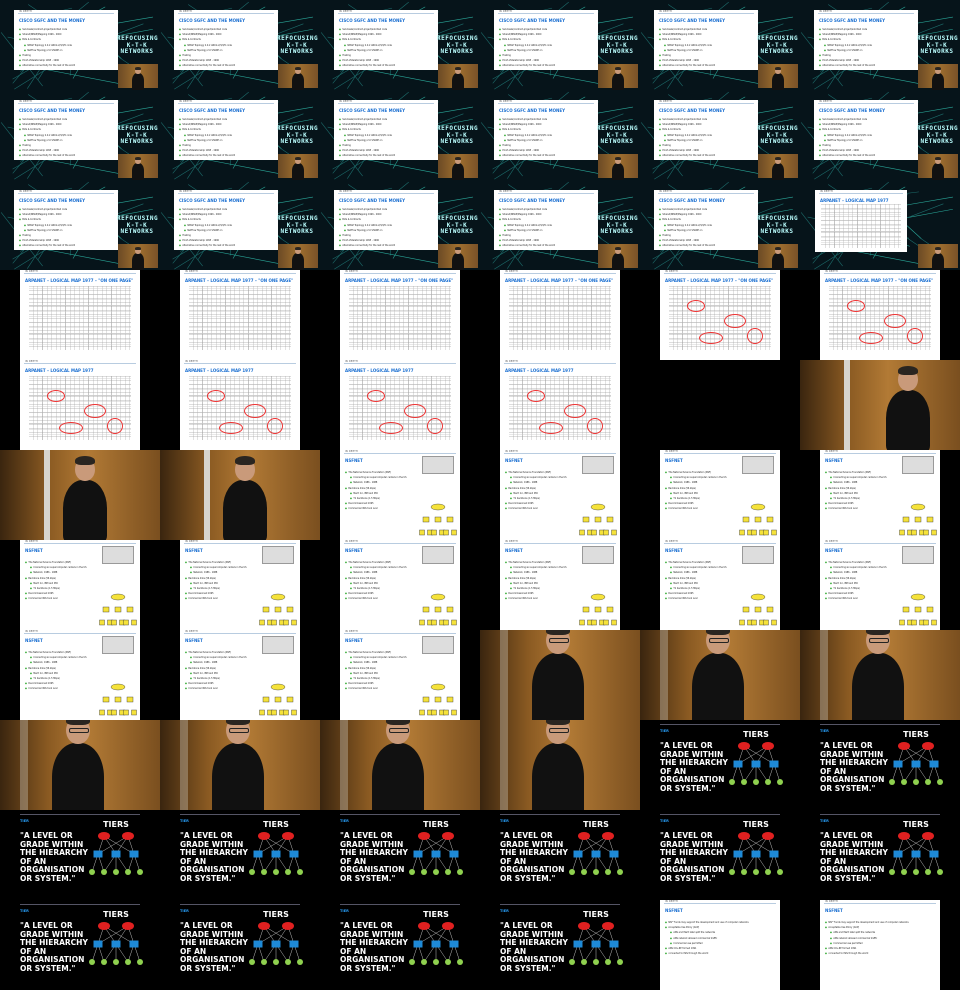 The width and height of the screenshot is (960, 990). What do you see at coordinates (298, 261) in the screenshot?
I see `speaker-body` at bounding box center [298, 261].